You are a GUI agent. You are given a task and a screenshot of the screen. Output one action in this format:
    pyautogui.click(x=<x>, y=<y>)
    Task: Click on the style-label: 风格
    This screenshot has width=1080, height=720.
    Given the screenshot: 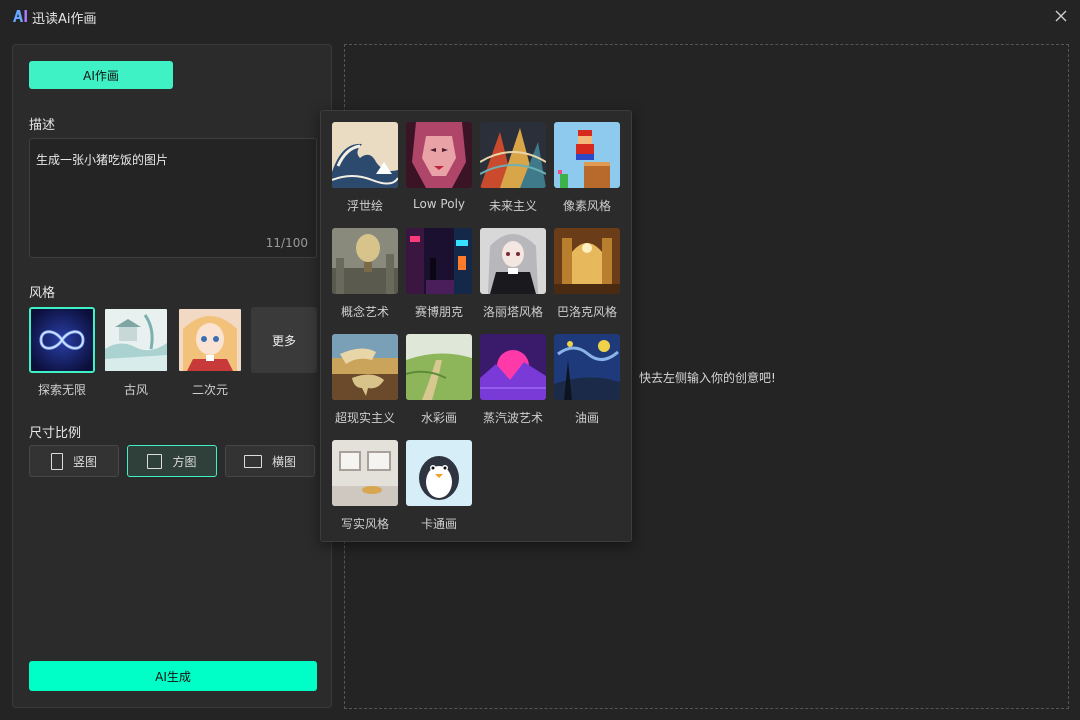 What is the action you would take?
    pyautogui.click(x=42, y=293)
    